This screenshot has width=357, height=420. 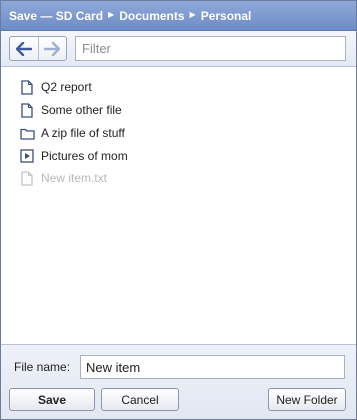 What do you see at coordinates (84, 156) in the screenshot?
I see `list-item-label: Pictures of mom` at bounding box center [84, 156].